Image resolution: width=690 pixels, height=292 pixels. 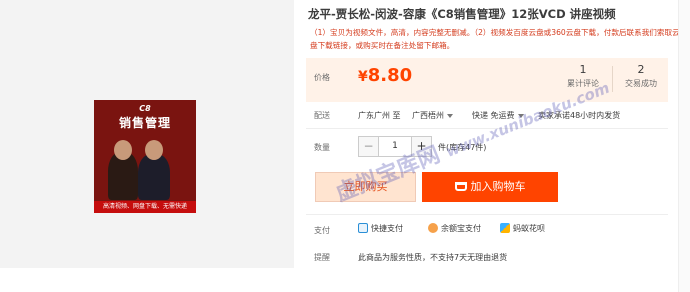 I want to click on cart-icon, so click(x=460, y=186).